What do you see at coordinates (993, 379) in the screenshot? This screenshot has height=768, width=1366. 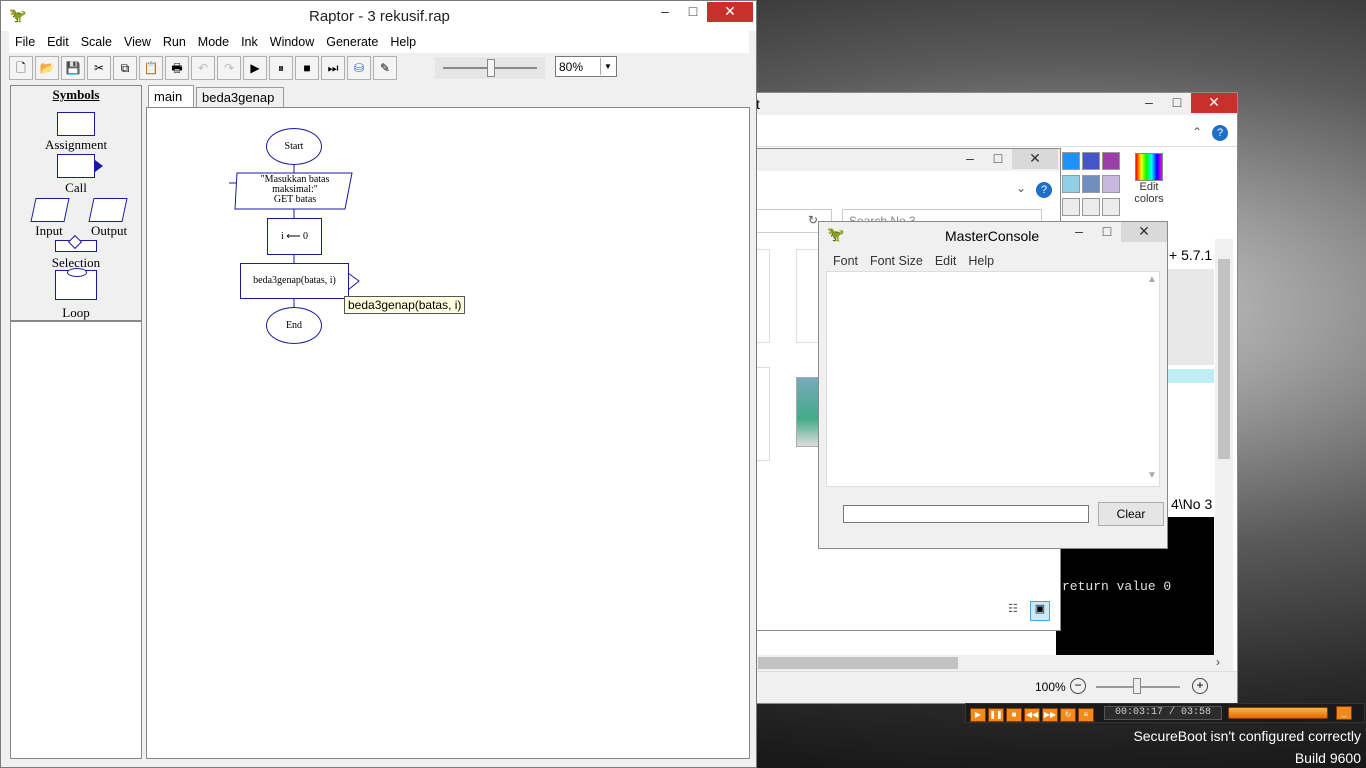 I see `console-output-area: ▲ ▼` at bounding box center [993, 379].